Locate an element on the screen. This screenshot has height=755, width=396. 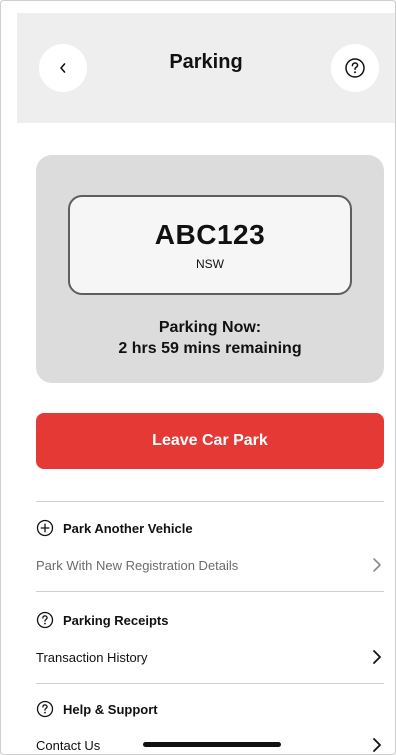
row-label: Transaction History is located at coordinates (92, 657).